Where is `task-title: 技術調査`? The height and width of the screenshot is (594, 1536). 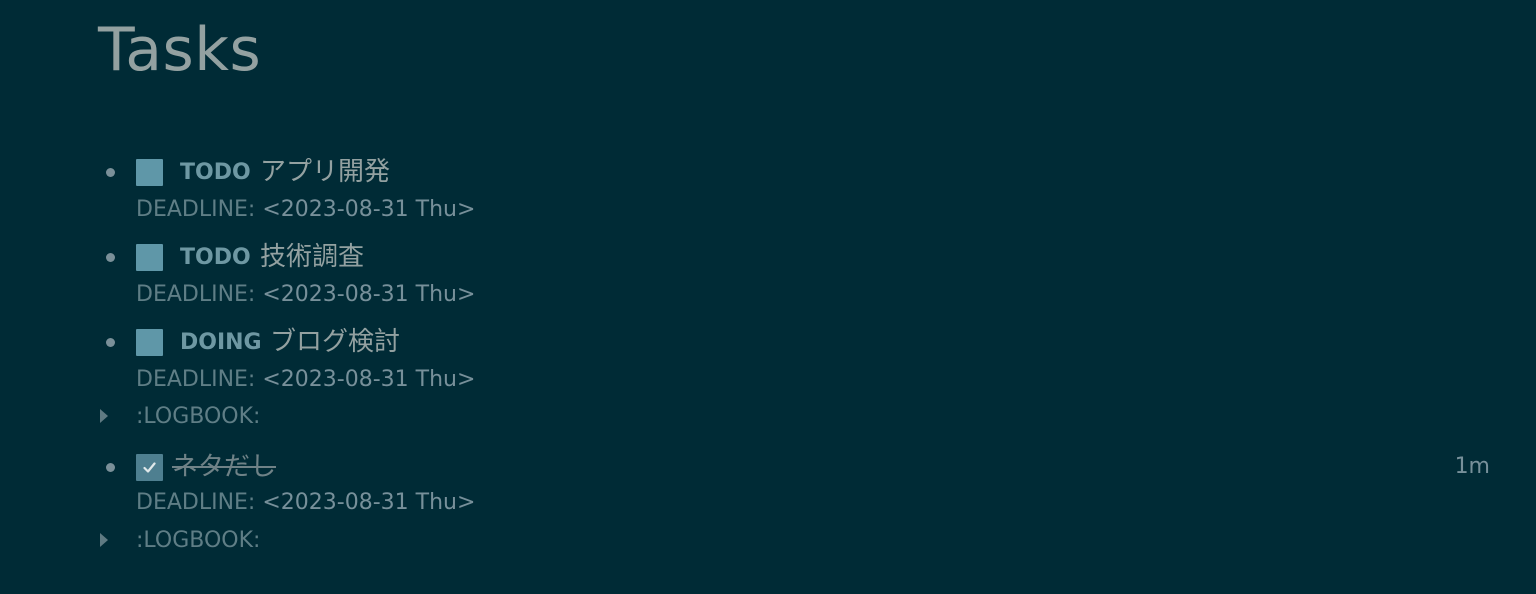 task-title: 技術調査 is located at coordinates (312, 257).